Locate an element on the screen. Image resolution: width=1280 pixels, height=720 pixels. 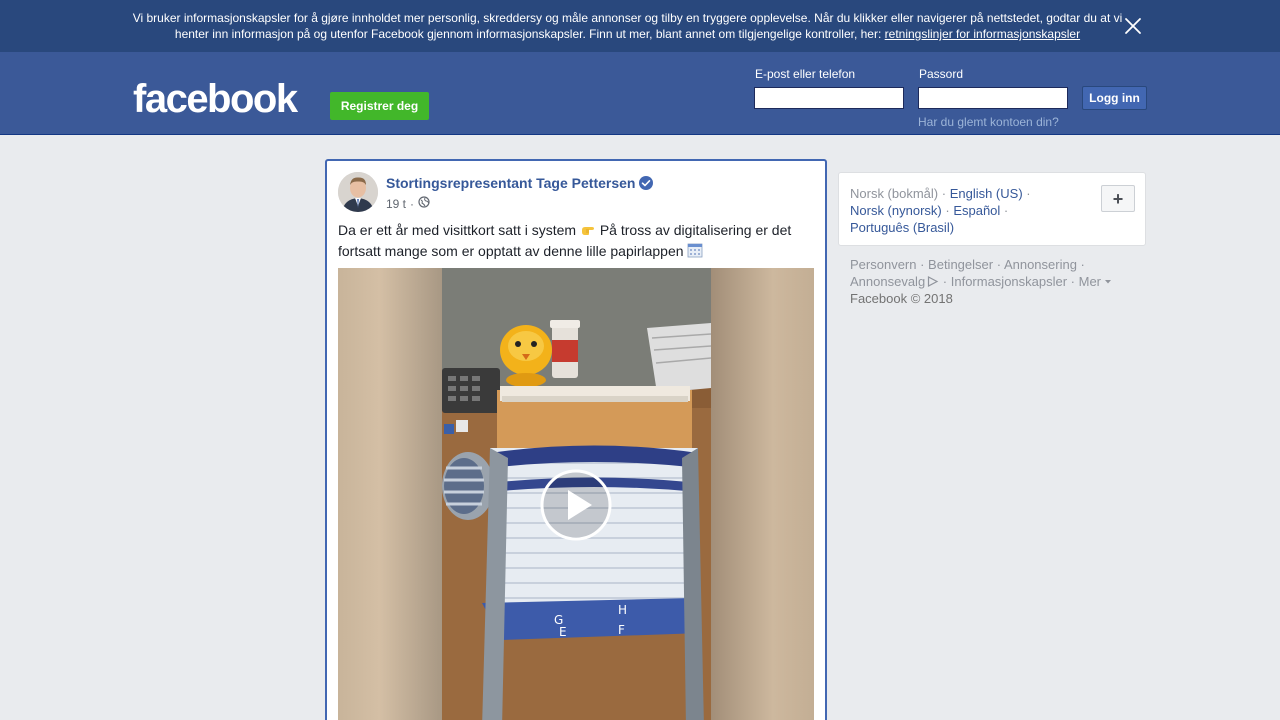
language-english: English (US) is located at coordinates (986, 193).